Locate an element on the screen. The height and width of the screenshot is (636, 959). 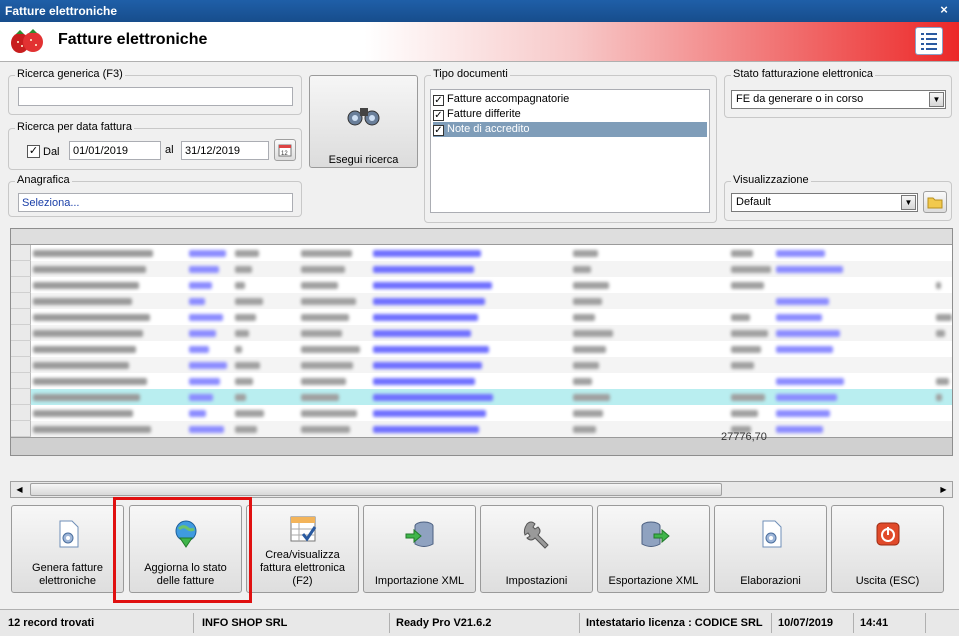
folder-icon is located at coordinates (935, 202).